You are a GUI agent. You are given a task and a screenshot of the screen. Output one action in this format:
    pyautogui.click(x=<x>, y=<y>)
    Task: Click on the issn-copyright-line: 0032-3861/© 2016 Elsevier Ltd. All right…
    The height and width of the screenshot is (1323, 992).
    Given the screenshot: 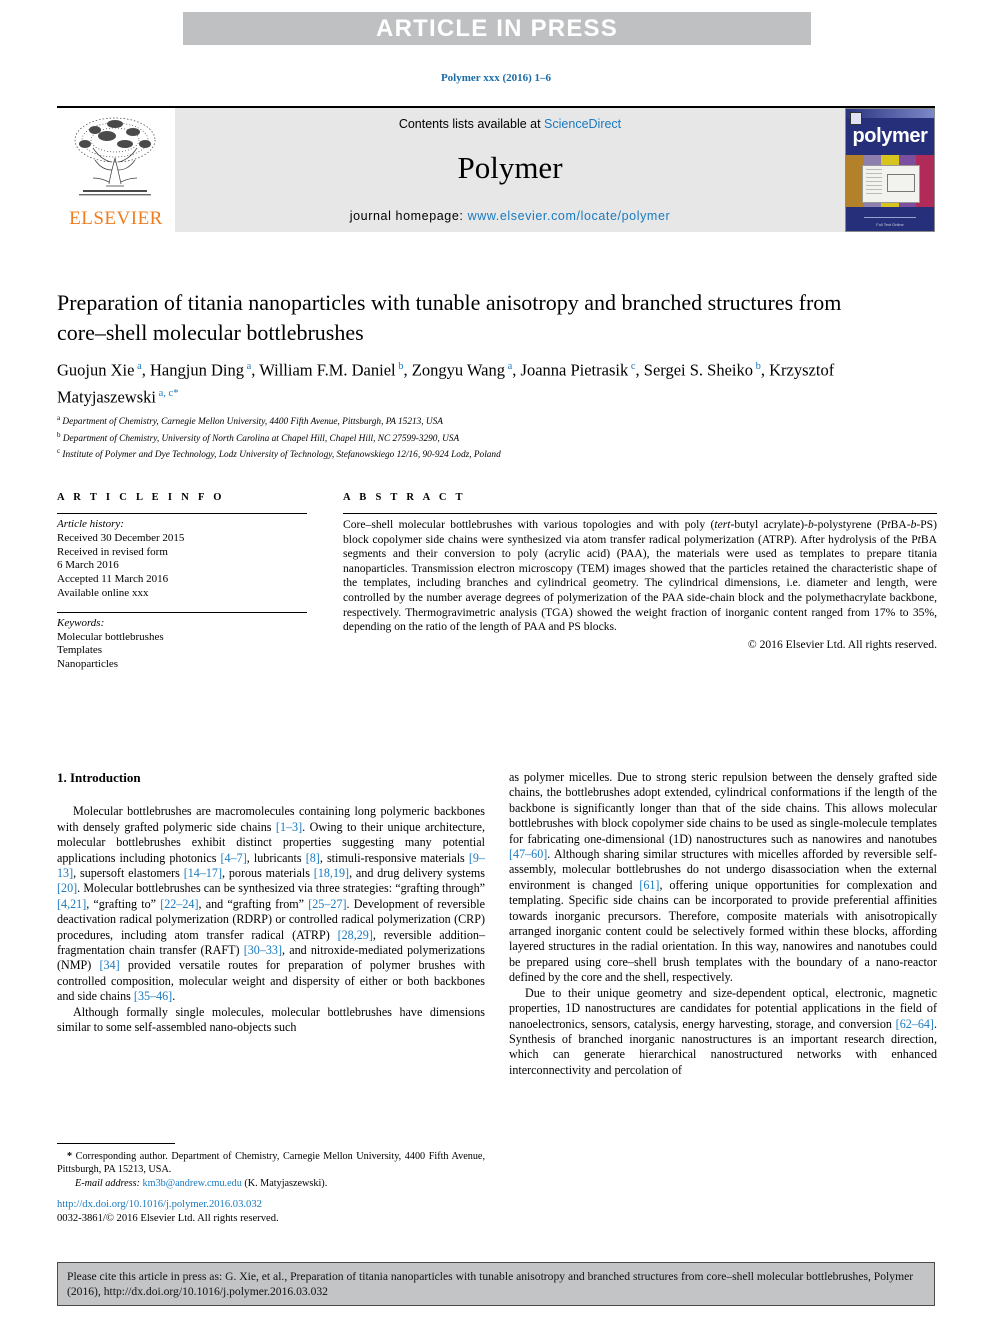 What is the action you would take?
    pyautogui.click(x=168, y=1218)
    